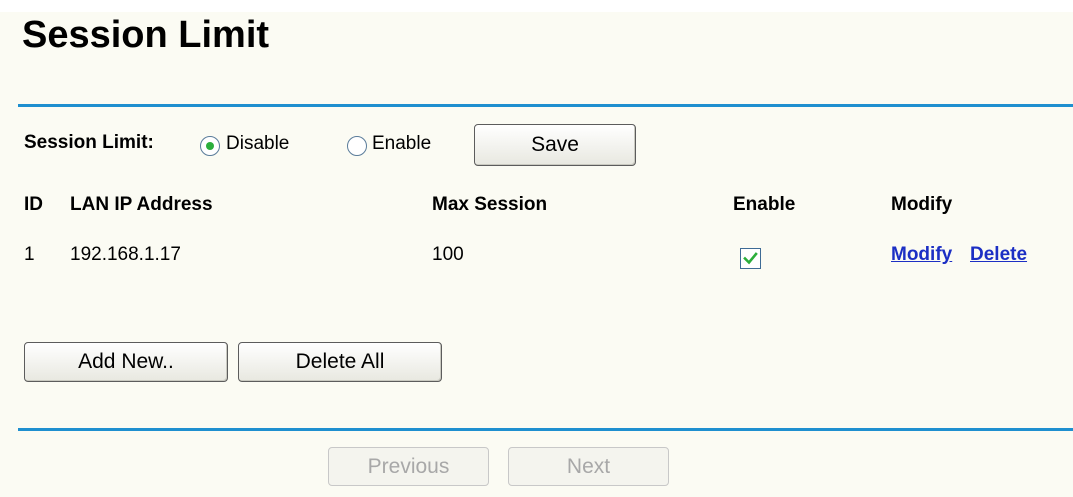 Image resolution: width=1073 pixels, height=497 pixels. I want to click on row-max-session: 100, so click(448, 254).